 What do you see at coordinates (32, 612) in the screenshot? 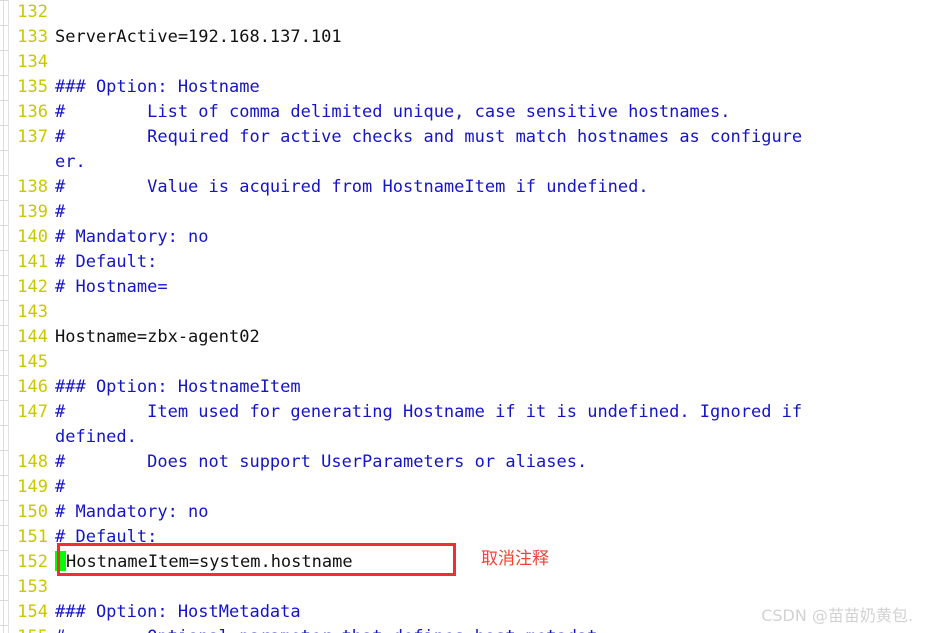
I see `line-number: 154` at bounding box center [32, 612].